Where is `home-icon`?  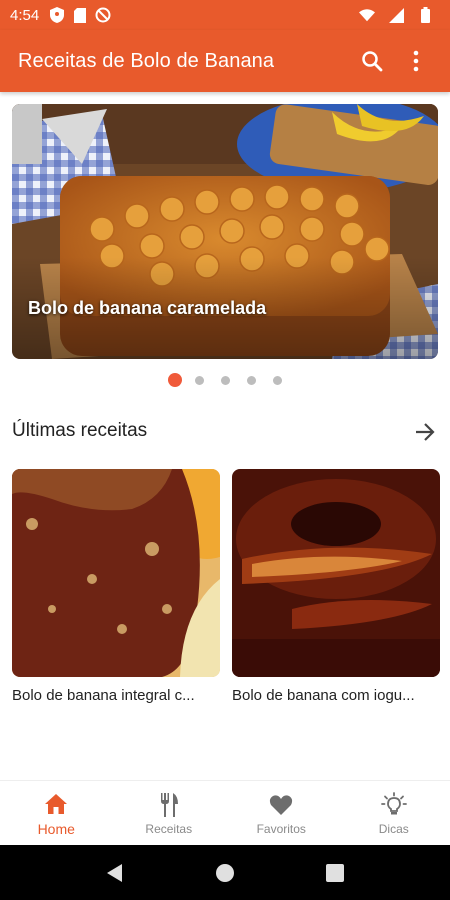 home-icon is located at coordinates (56, 804).